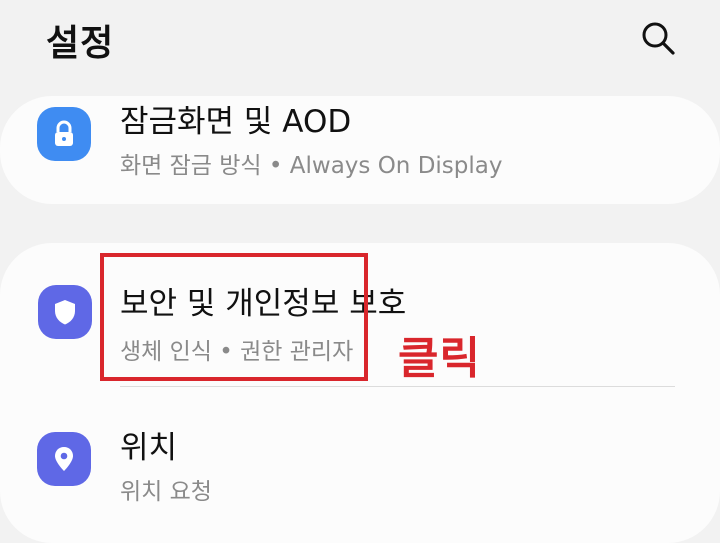 This screenshot has width=720, height=543. What do you see at coordinates (64, 459) in the screenshot?
I see `location-pin-icon` at bounding box center [64, 459].